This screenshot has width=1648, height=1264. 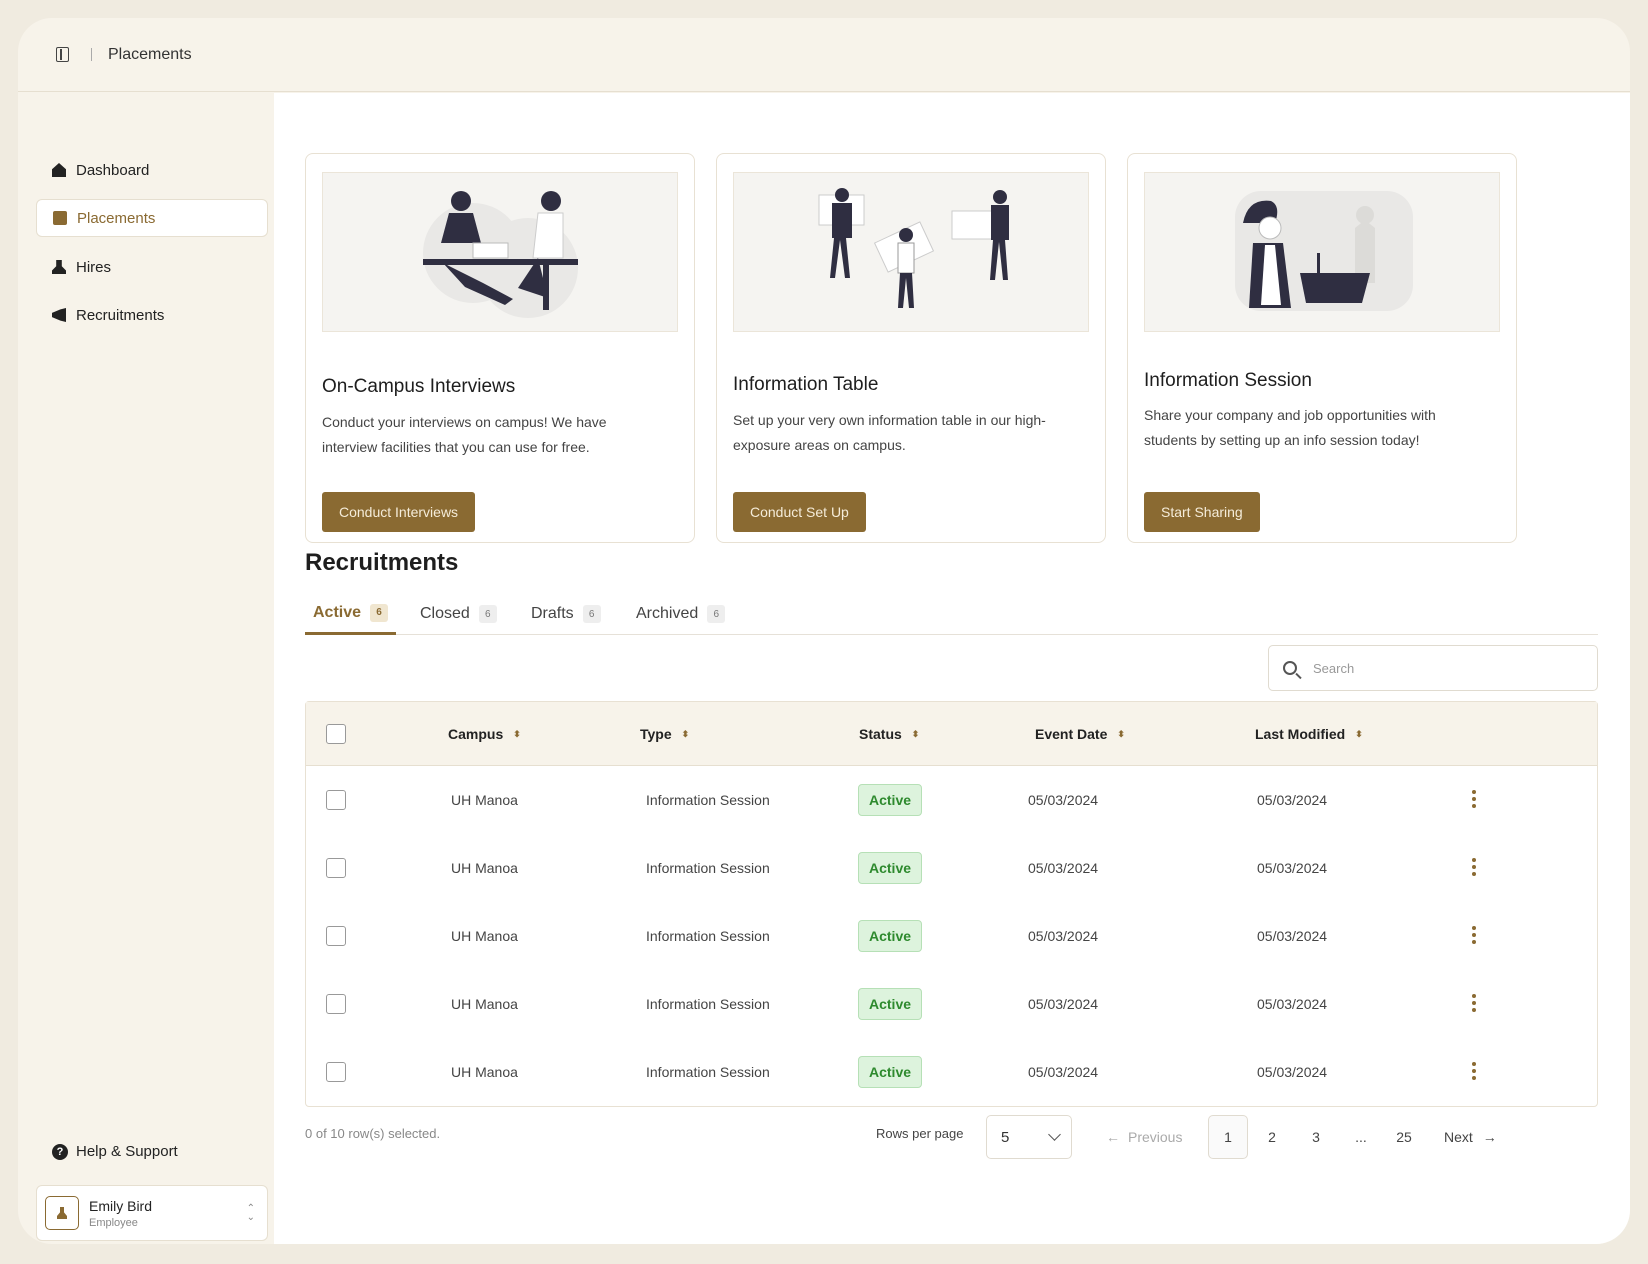 I want to click on tab-closed: Closed 6, so click(x=458, y=614).